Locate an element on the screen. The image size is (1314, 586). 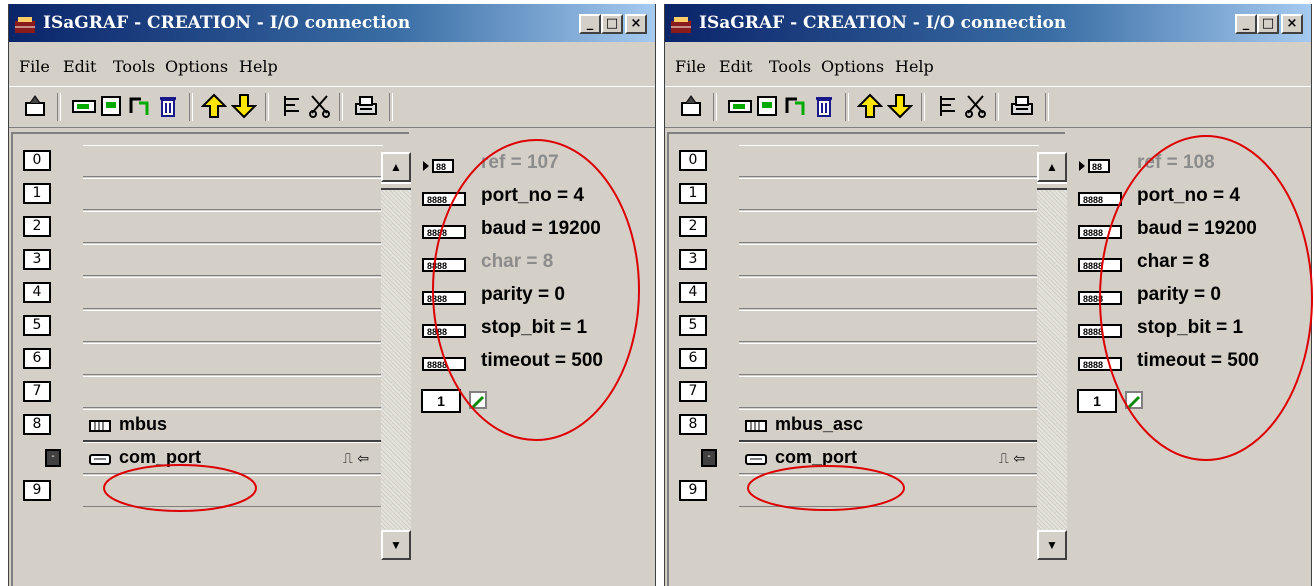
slot-row: 2 is located at coordinates (198, 226).